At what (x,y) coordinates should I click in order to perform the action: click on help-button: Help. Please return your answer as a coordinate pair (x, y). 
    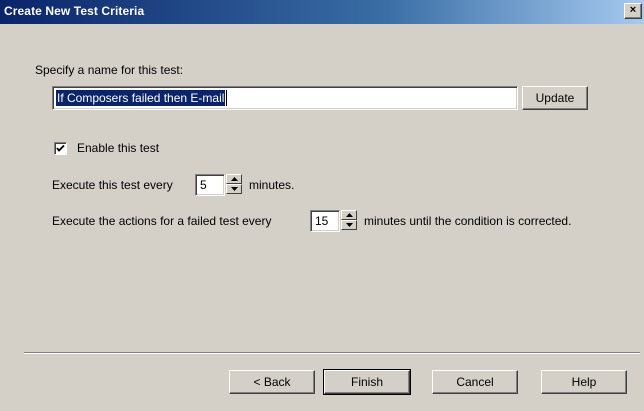
    Looking at the image, I should click on (584, 382).